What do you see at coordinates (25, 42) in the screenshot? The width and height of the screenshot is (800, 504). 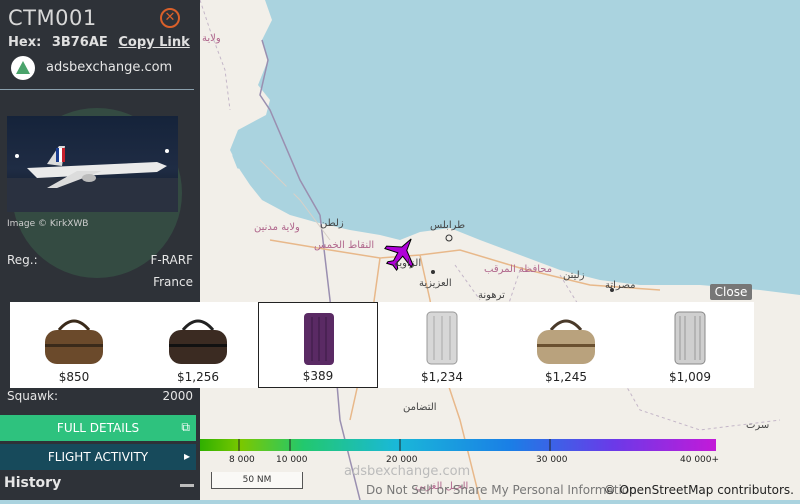 I see `hex-label: Hex:` at bounding box center [25, 42].